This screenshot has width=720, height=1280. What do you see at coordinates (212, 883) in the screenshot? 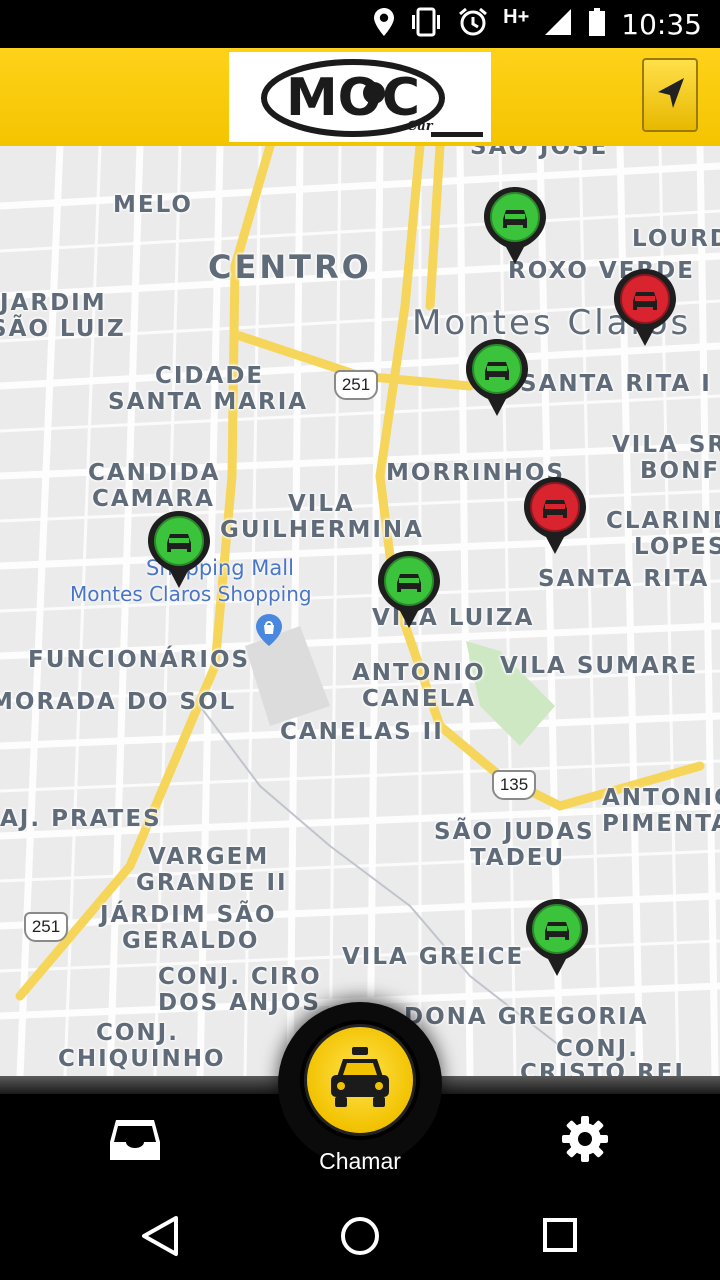
I see `map-label: GRANDE II` at bounding box center [212, 883].